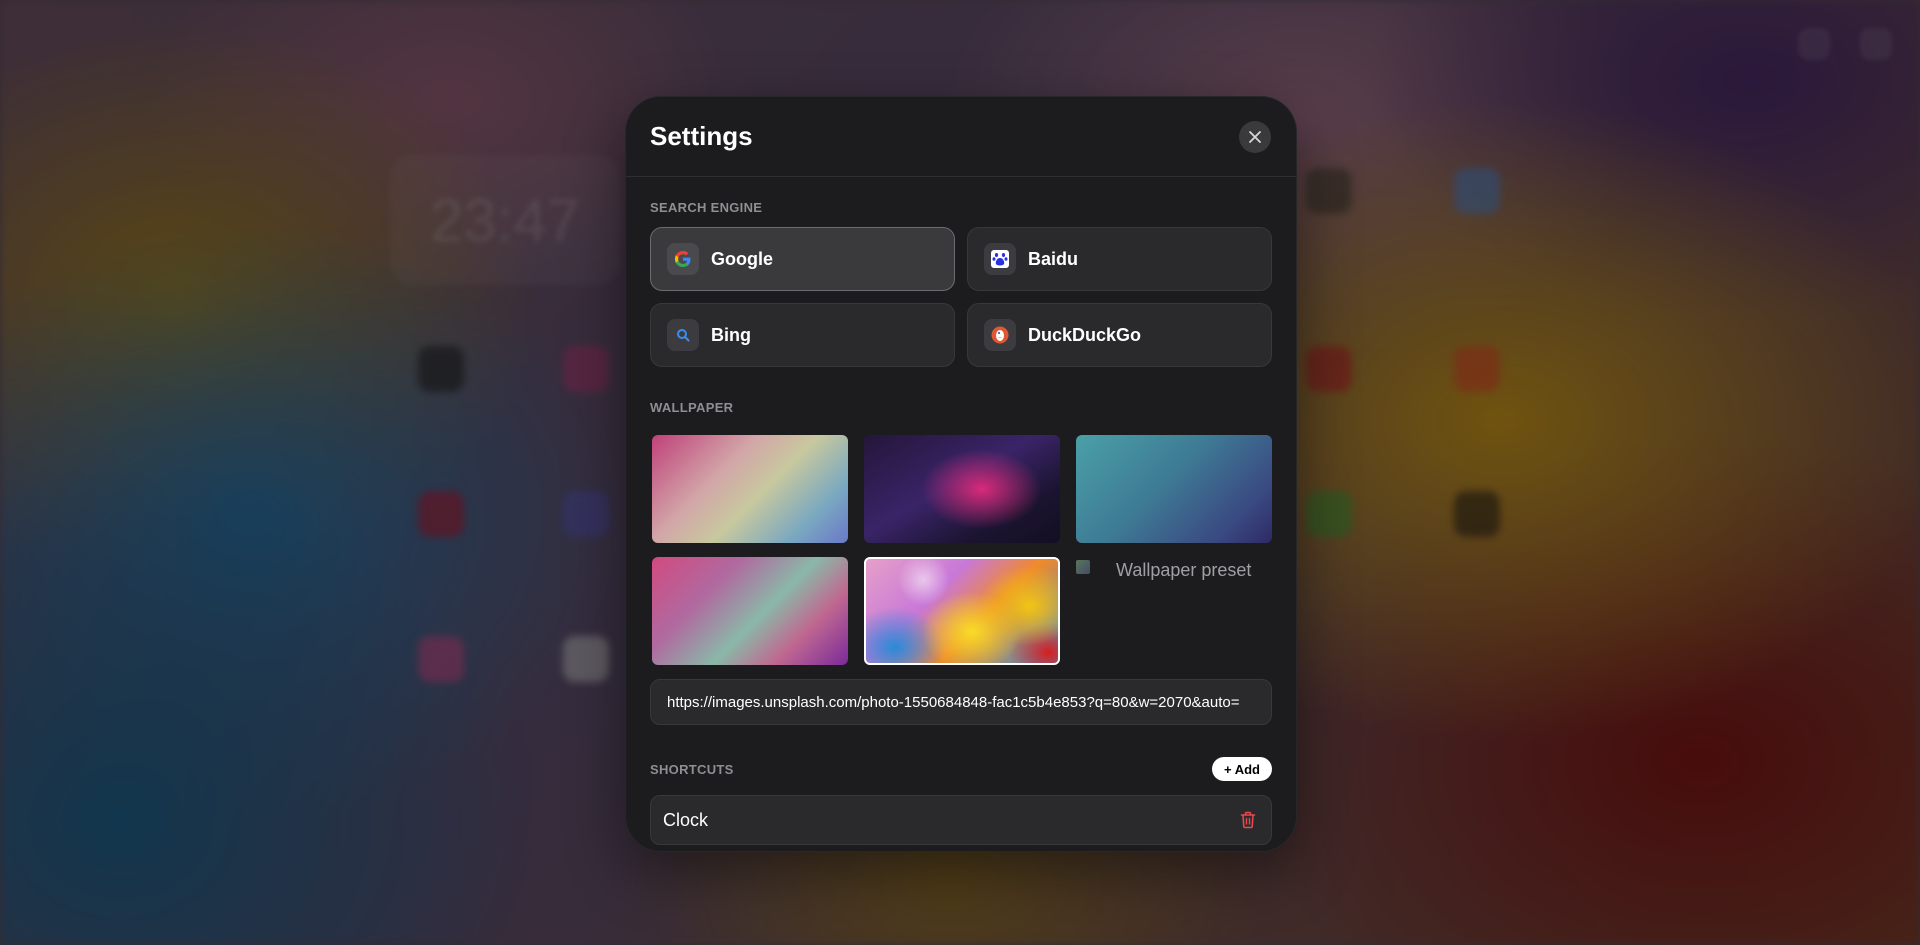  What do you see at coordinates (1174, 611) in the screenshot?
I see `wallpaper-option: Wallpaper preset` at bounding box center [1174, 611].